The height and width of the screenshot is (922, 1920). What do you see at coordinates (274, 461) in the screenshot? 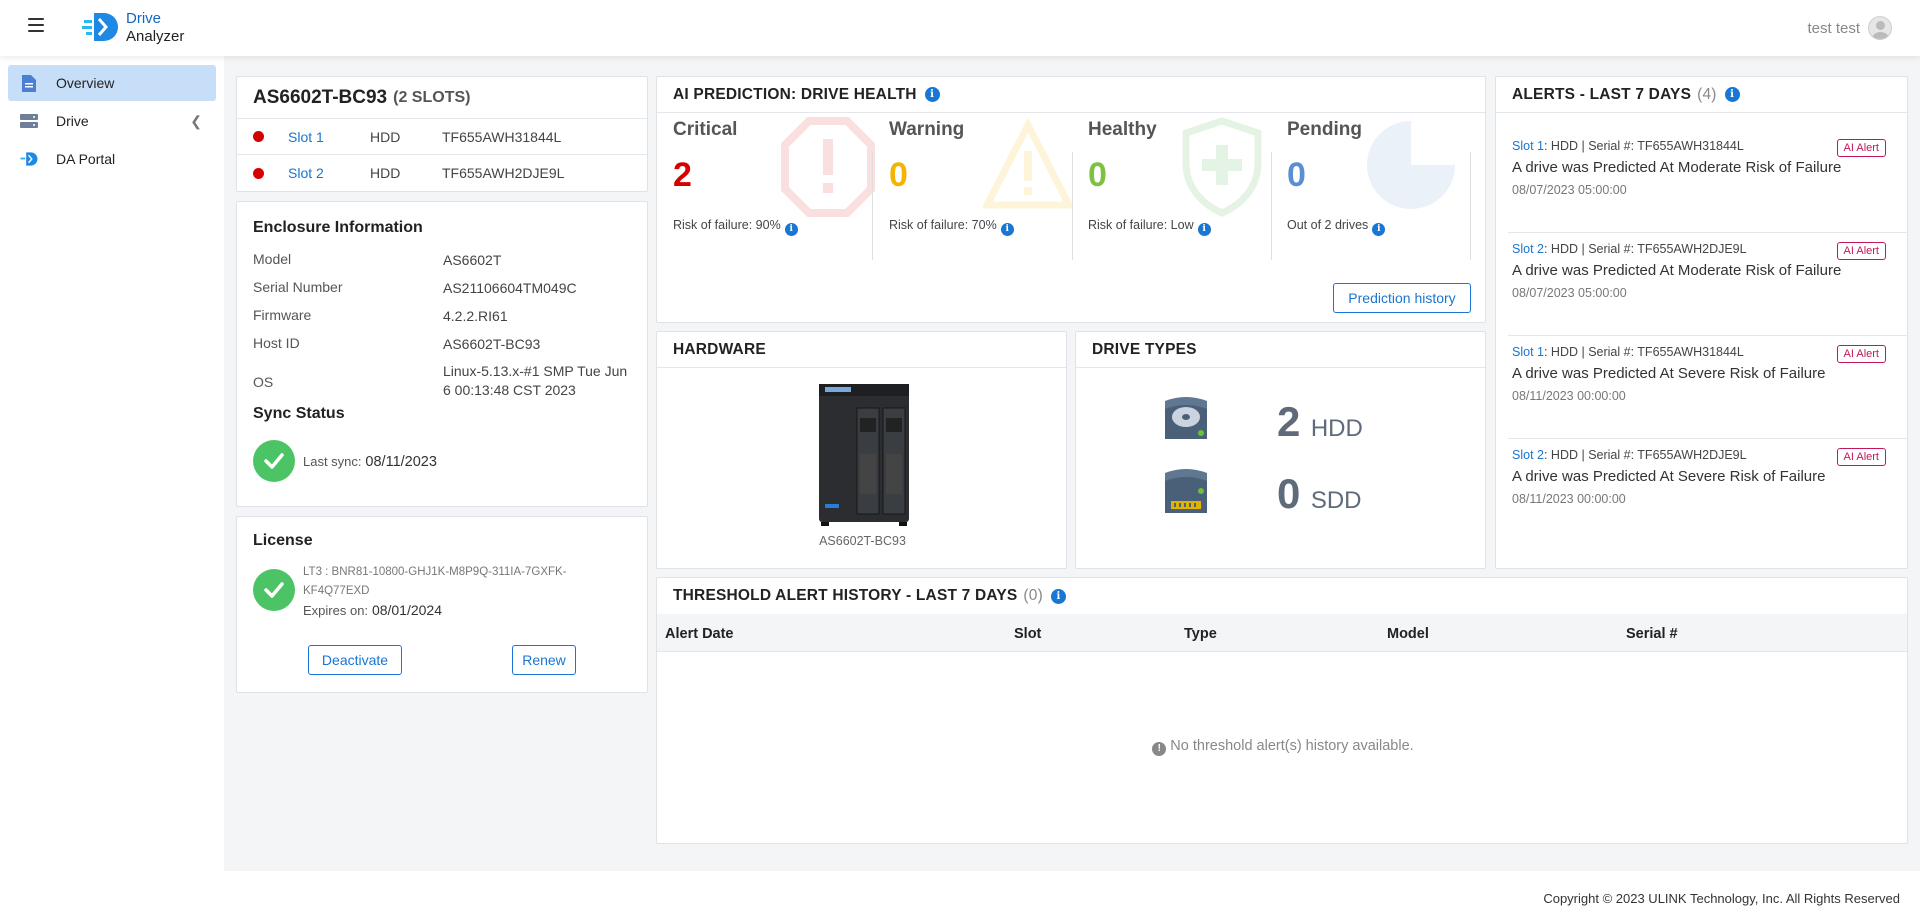
I see `sync-check-icon` at bounding box center [274, 461].